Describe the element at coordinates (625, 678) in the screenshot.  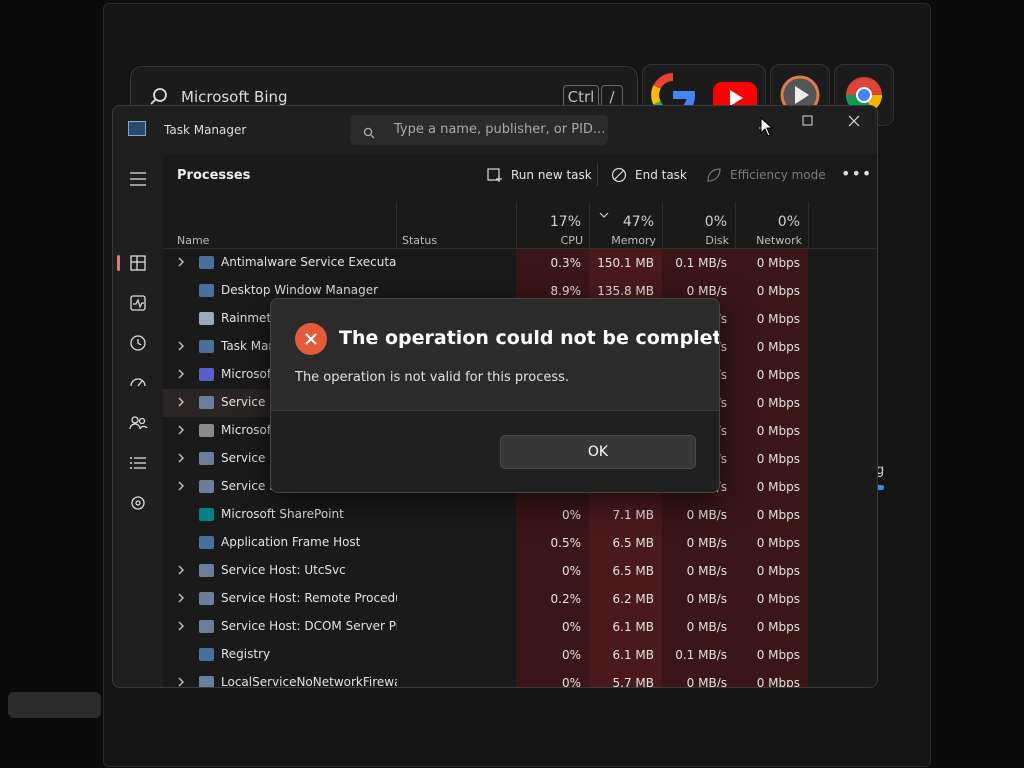
I see `memory-cell: 5.7 MB` at that location.